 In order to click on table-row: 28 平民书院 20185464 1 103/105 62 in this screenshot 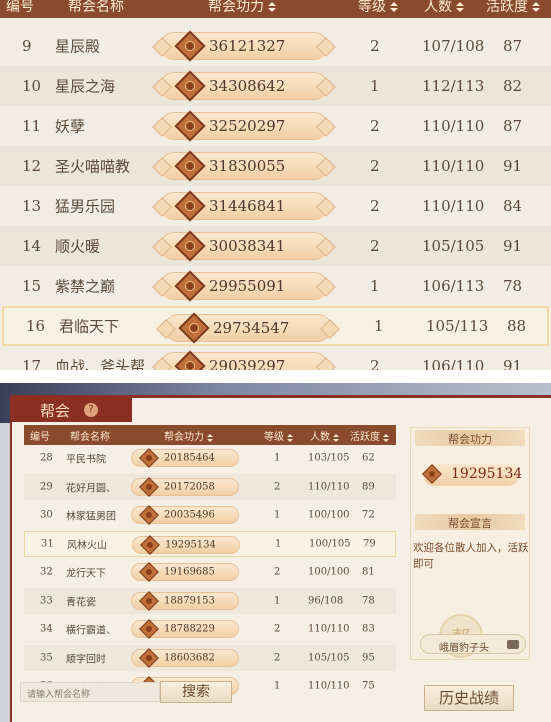, I will do `click(210, 458)`.